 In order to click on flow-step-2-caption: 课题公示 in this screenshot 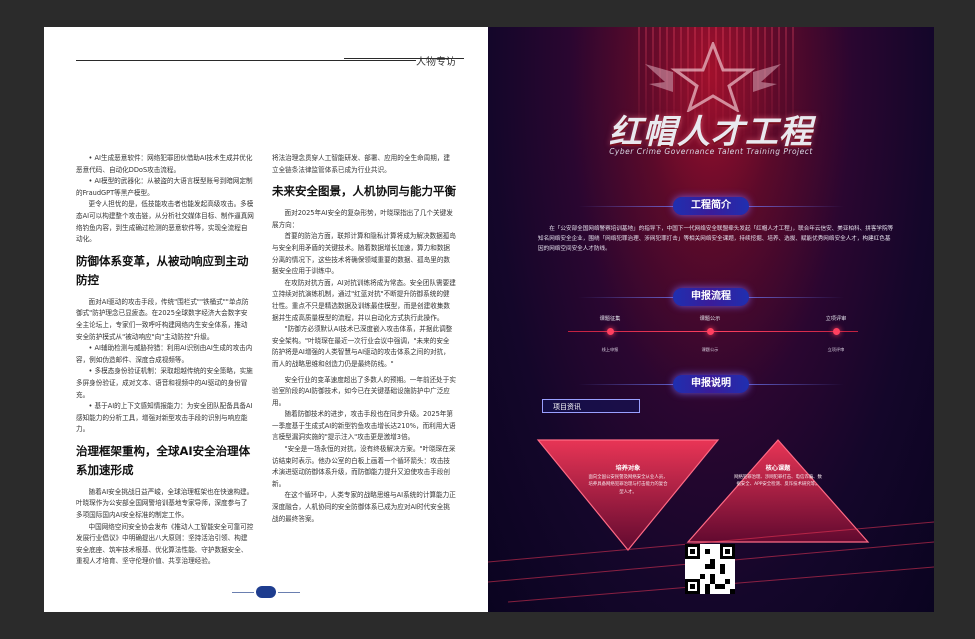, I will do `click(710, 349)`.